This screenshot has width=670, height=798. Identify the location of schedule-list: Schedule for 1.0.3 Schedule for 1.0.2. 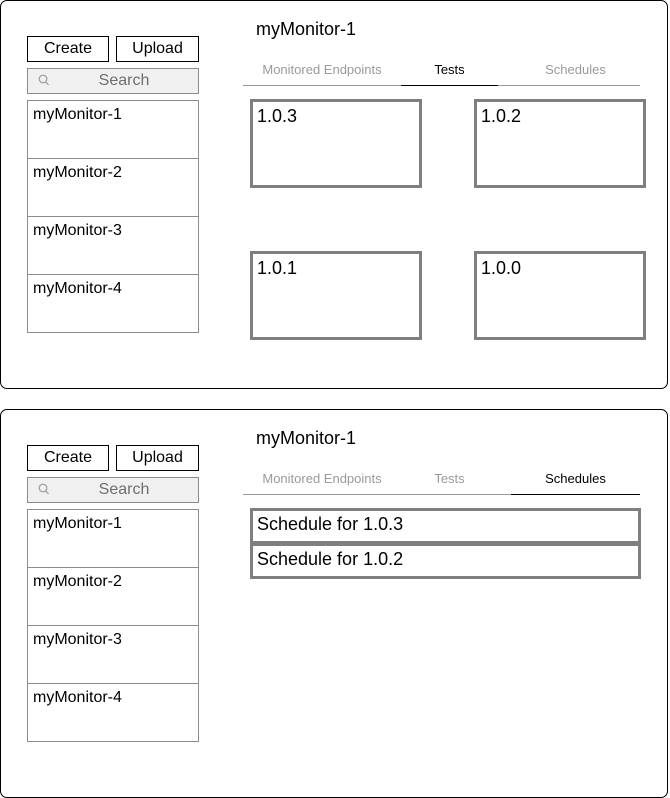
(445, 543).